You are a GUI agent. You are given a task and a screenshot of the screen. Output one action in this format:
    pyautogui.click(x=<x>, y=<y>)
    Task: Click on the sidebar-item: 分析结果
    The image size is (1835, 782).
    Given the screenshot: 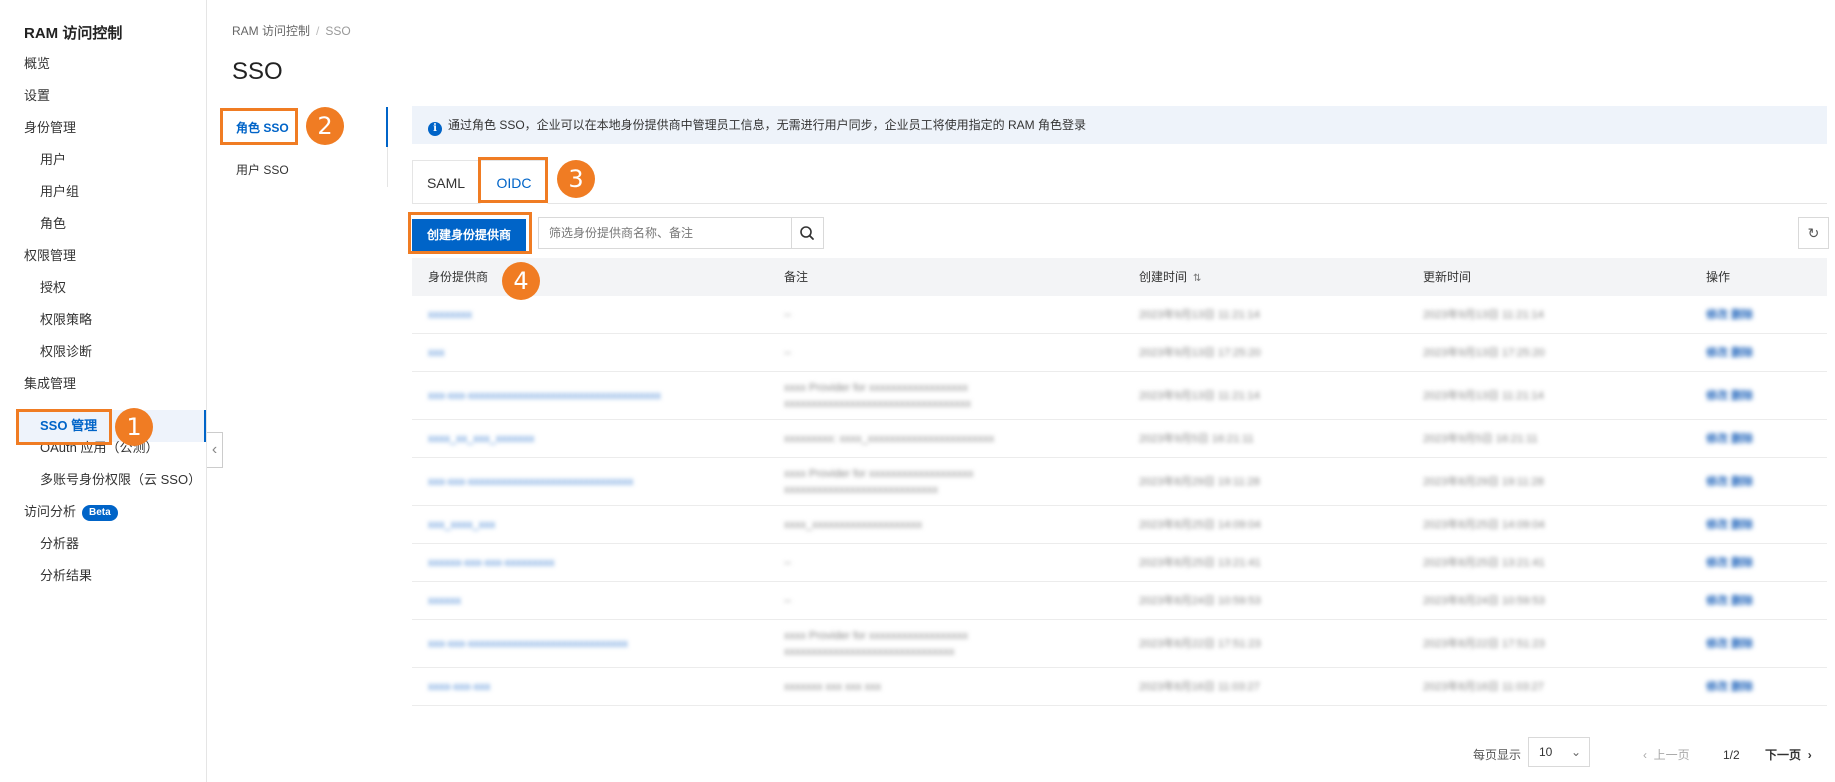 What is the action you would take?
    pyautogui.click(x=66, y=576)
    